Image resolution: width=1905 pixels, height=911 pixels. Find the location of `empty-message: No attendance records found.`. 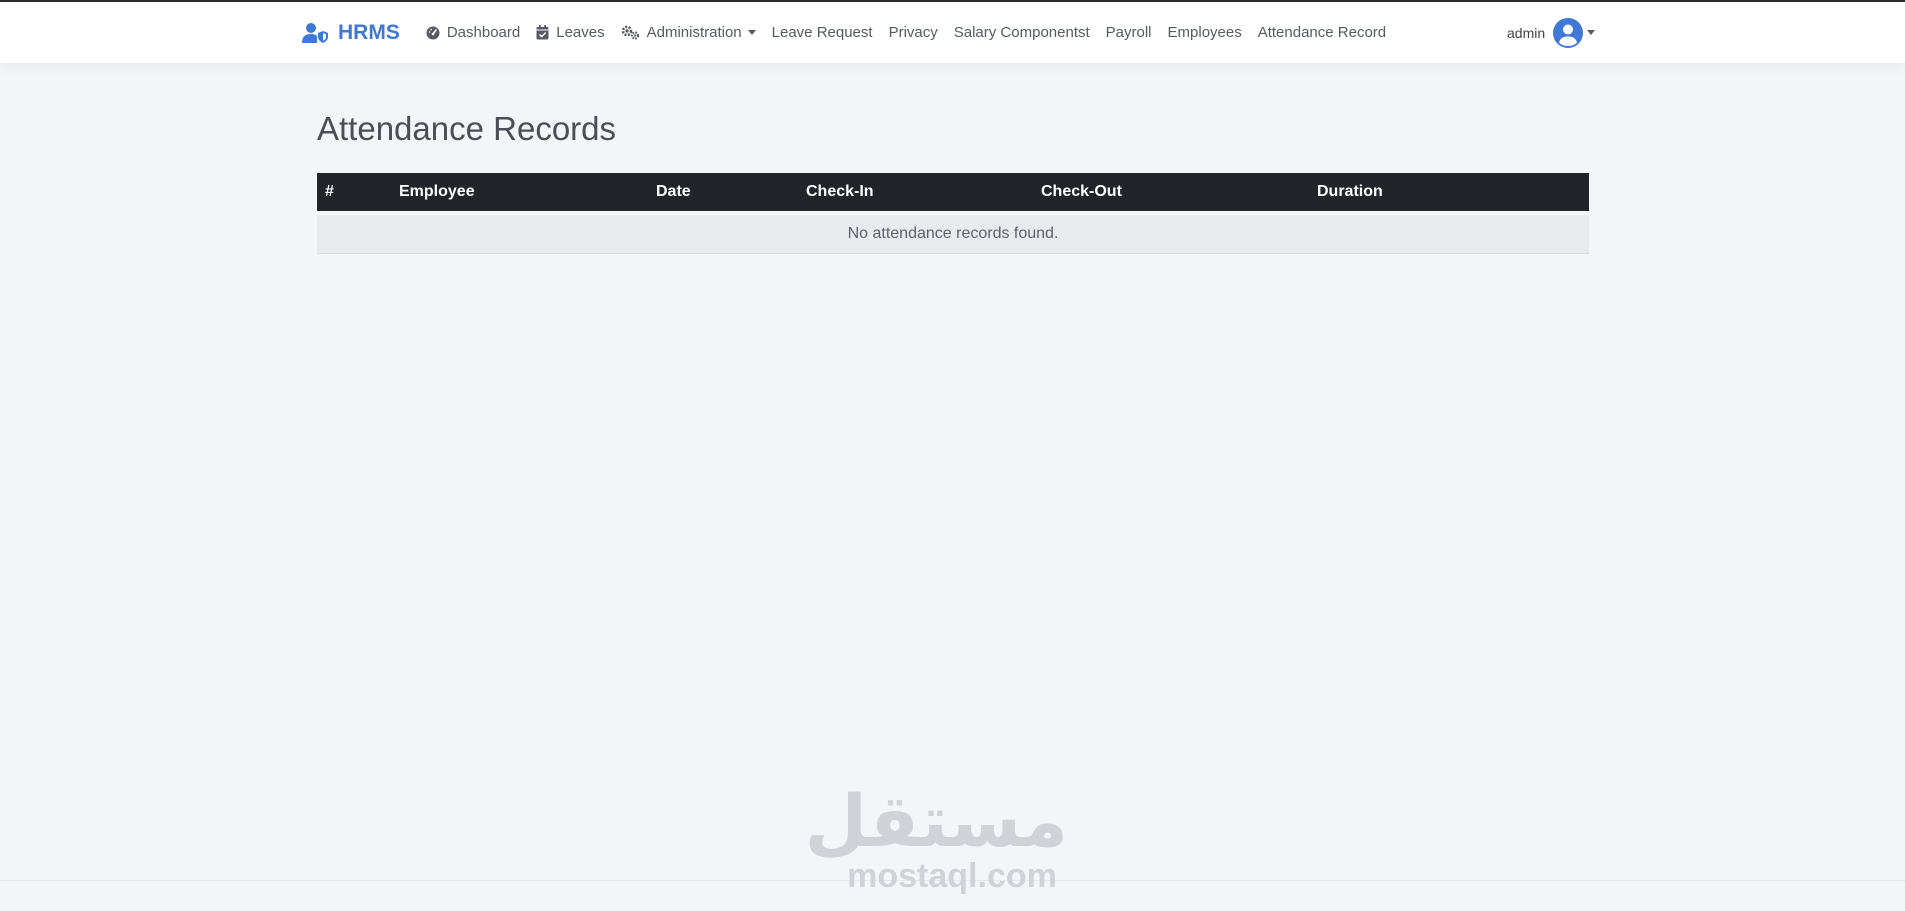

empty-message: No attendance records found. is located at coordinates (953, 233).